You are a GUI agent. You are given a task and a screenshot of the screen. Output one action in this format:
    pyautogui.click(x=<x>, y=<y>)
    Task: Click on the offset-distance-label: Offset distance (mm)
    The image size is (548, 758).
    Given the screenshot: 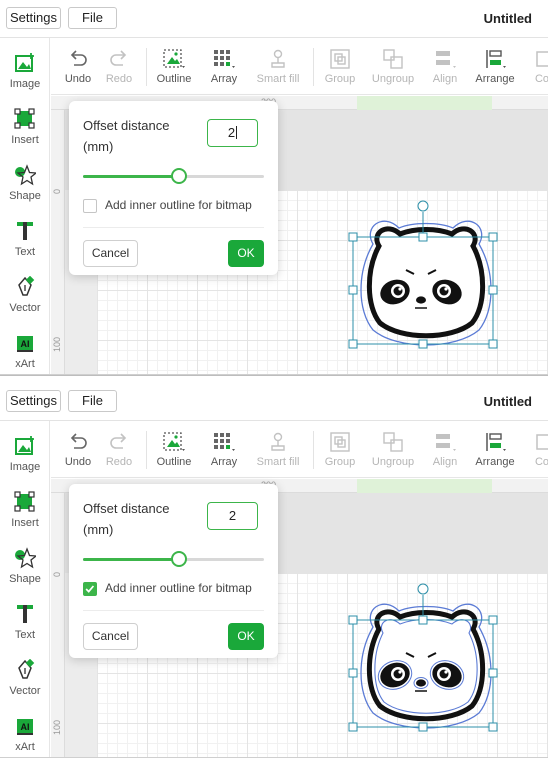 What is the action you would take?
    pyautogui.click(x=126, y=519)
    